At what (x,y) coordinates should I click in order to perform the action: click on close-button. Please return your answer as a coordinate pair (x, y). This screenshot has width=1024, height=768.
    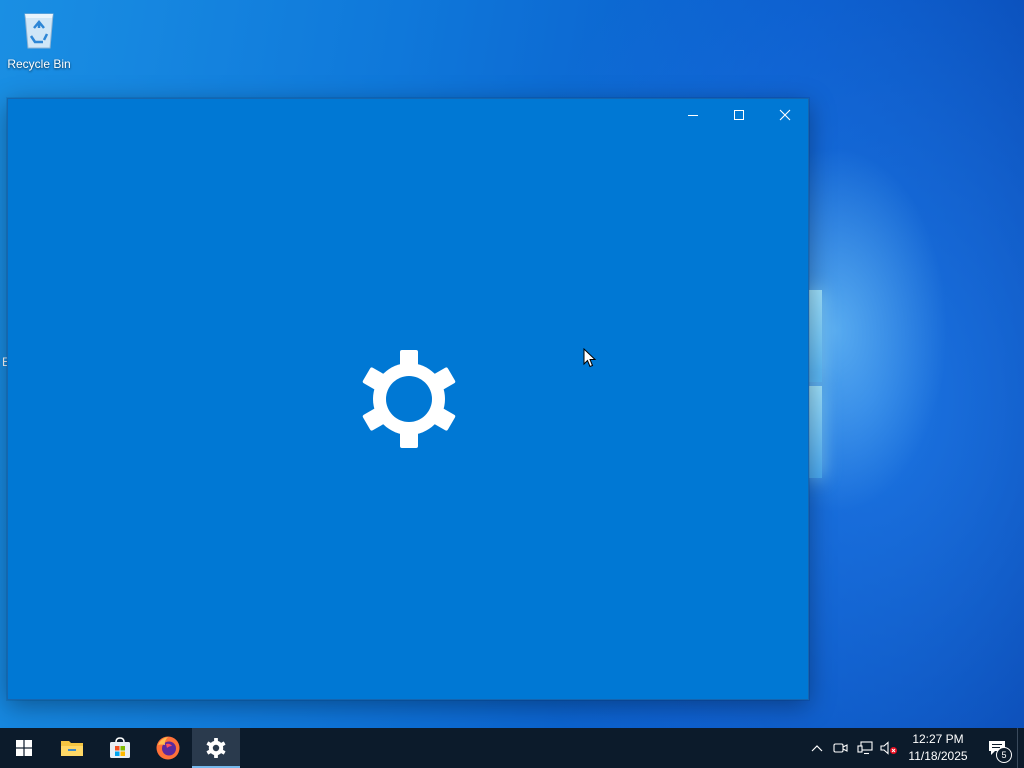
    Looking at the image, I should click on (785, 115).